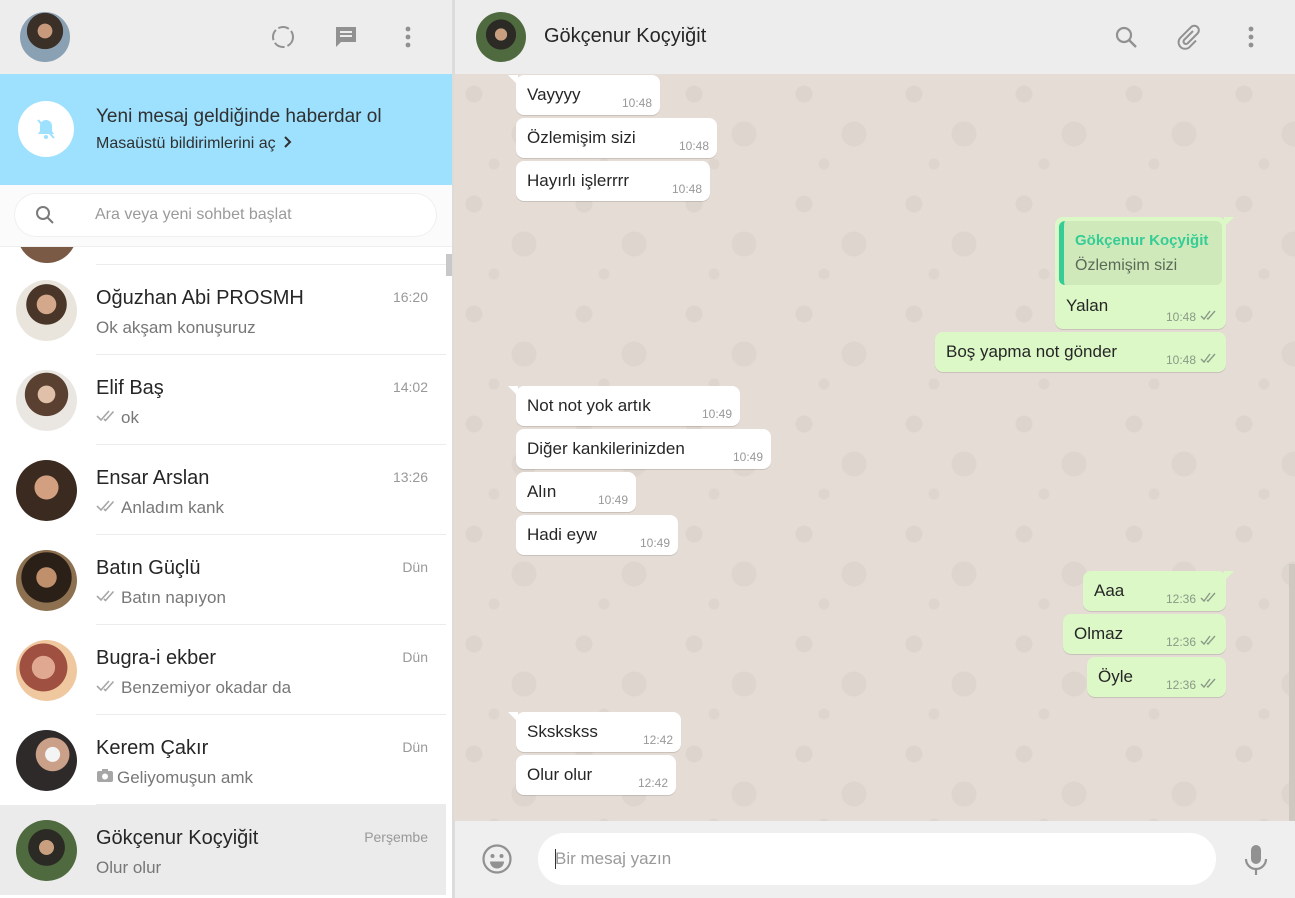 Image resolution: width=1295 pixels, height=898 pixels. I want to click on emoji-icon, so click(497, 859).